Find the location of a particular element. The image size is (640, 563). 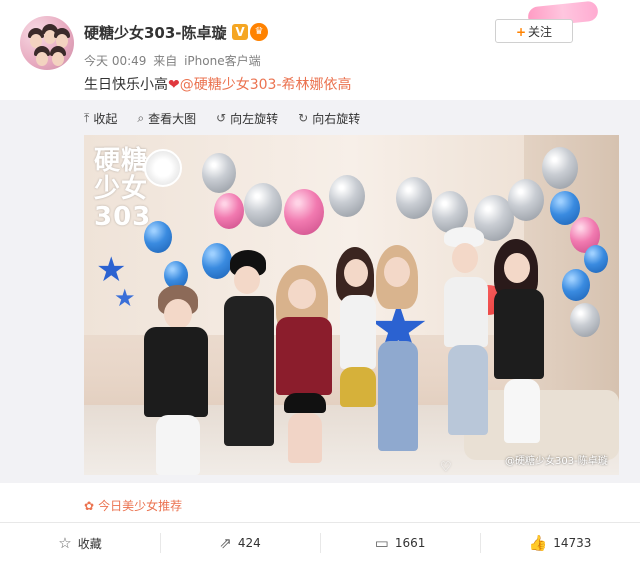

collapse-button: ⤒ 收起 is located at coordinates (100, 118).